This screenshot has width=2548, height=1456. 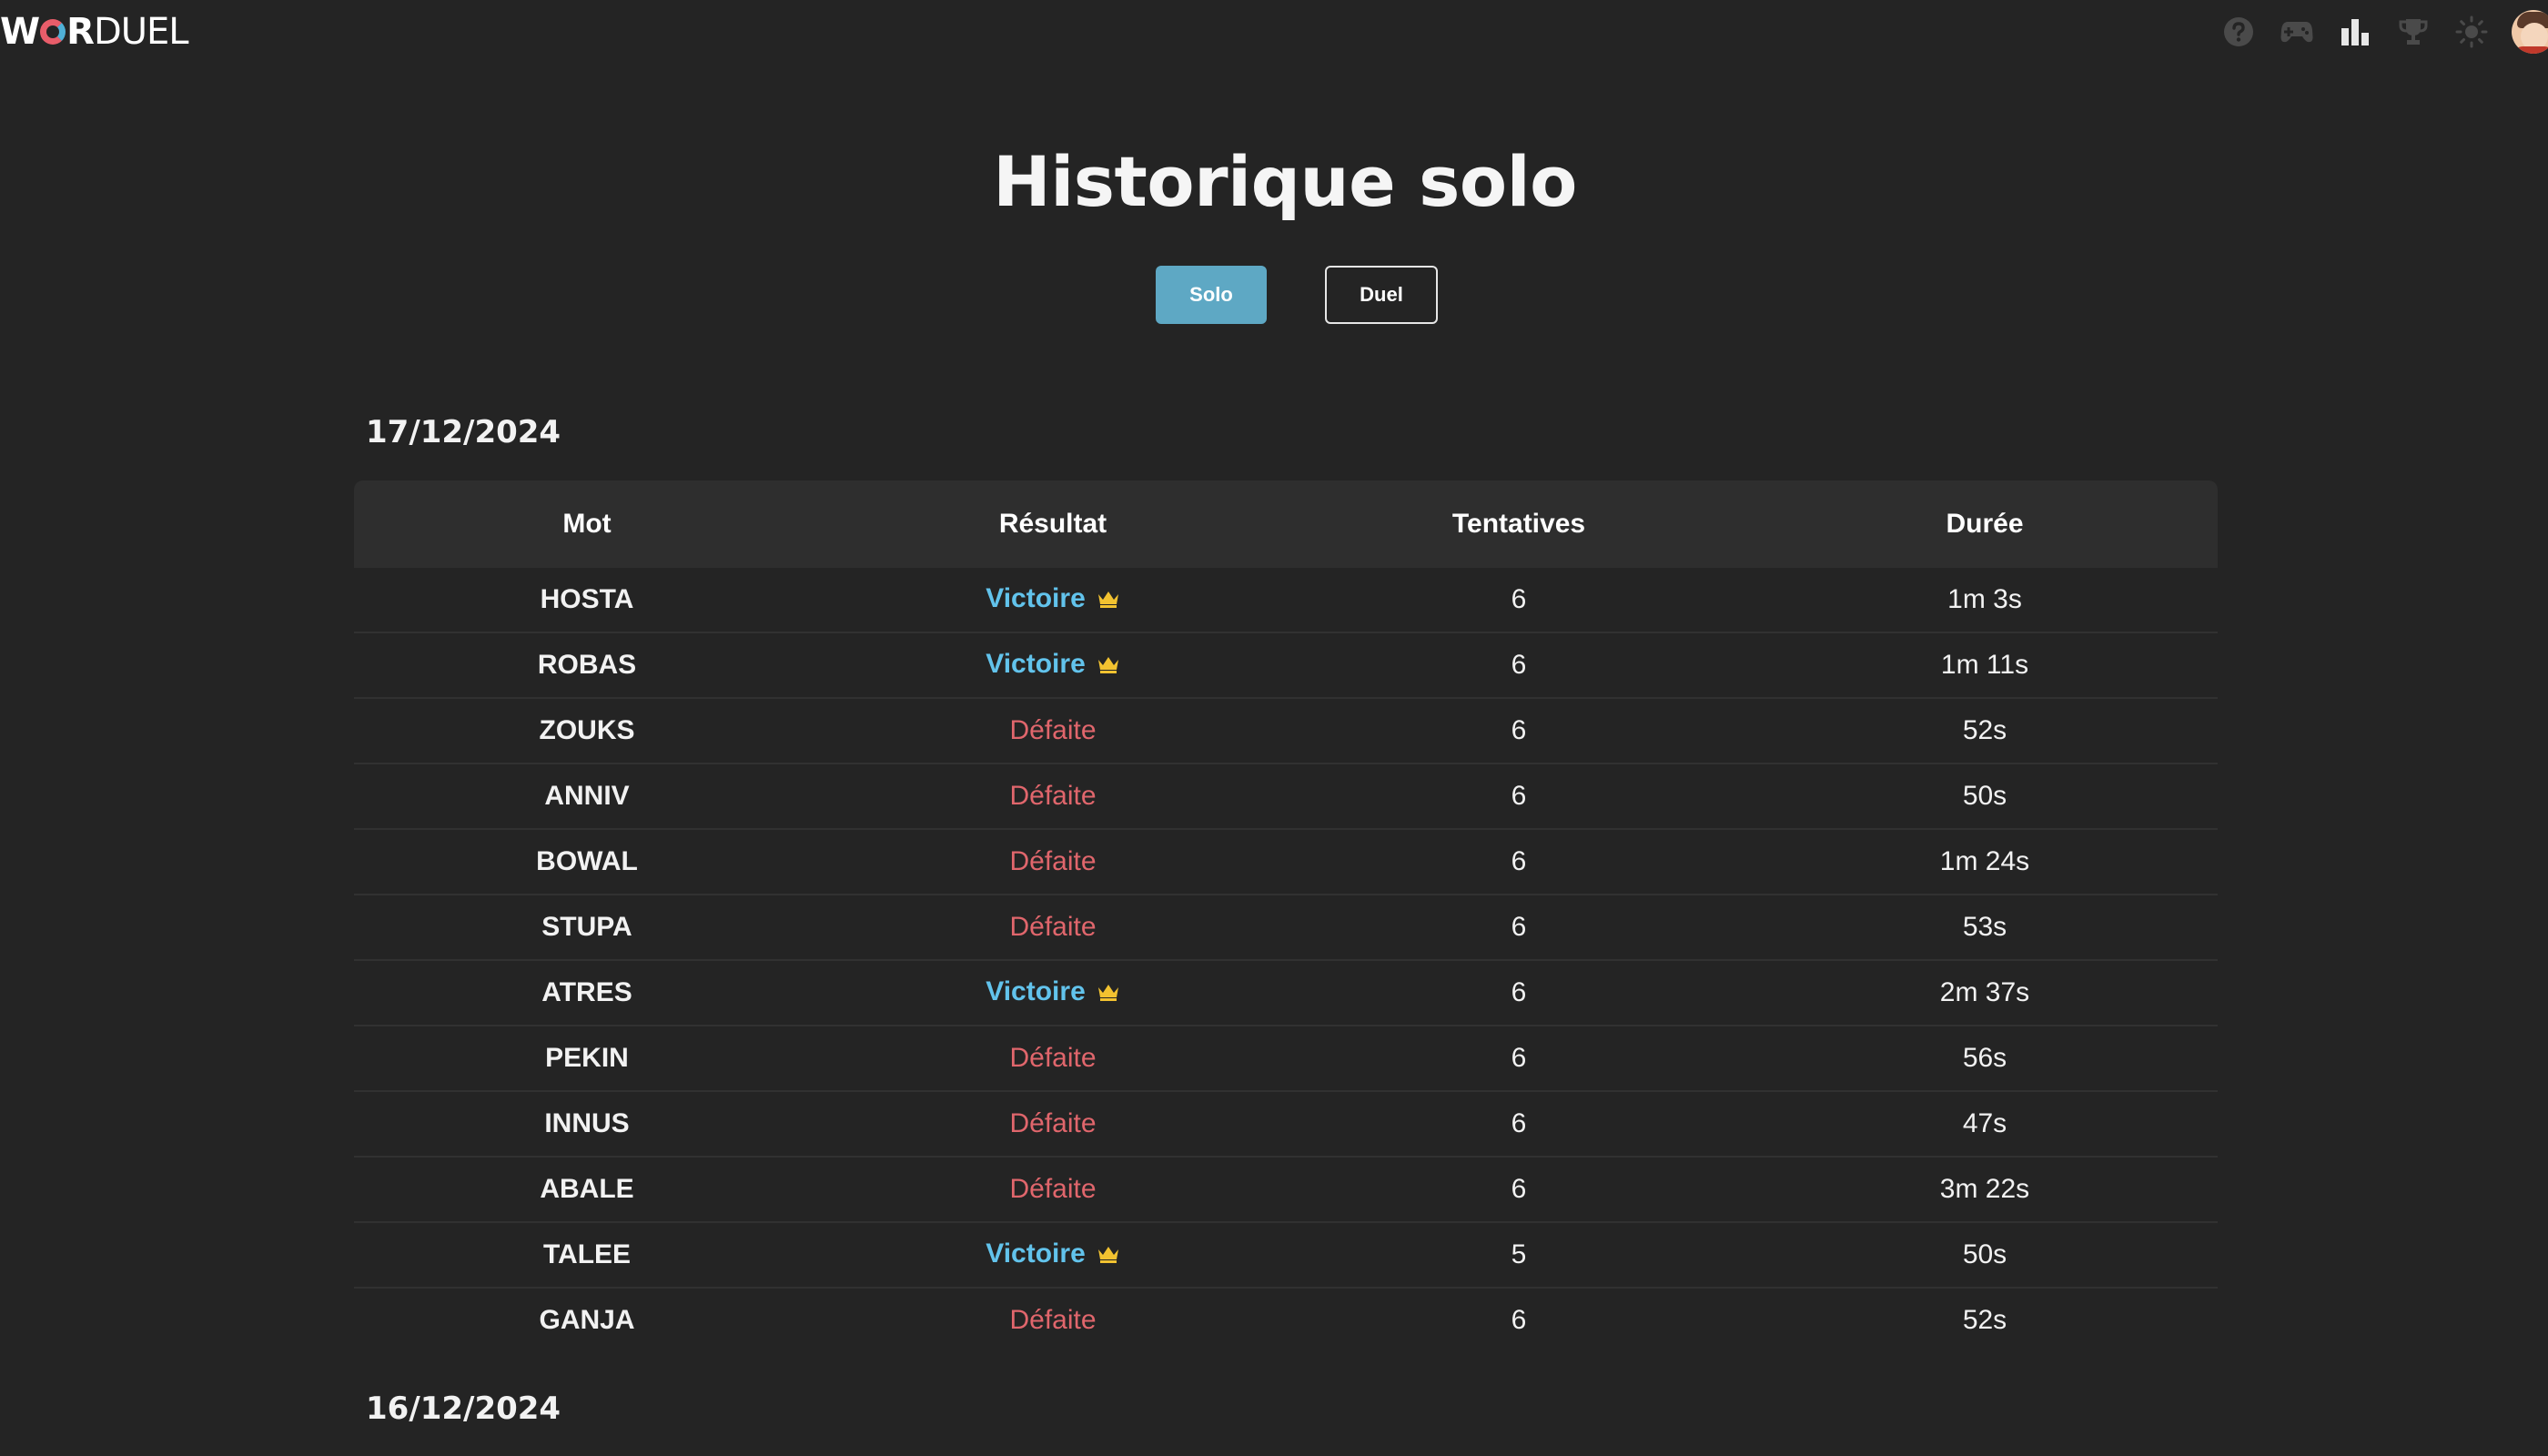 What do you see at coordinates (1212, 295) in the screenshot?
I see `solo-button: Solo` at bounding box center [1212, 295].